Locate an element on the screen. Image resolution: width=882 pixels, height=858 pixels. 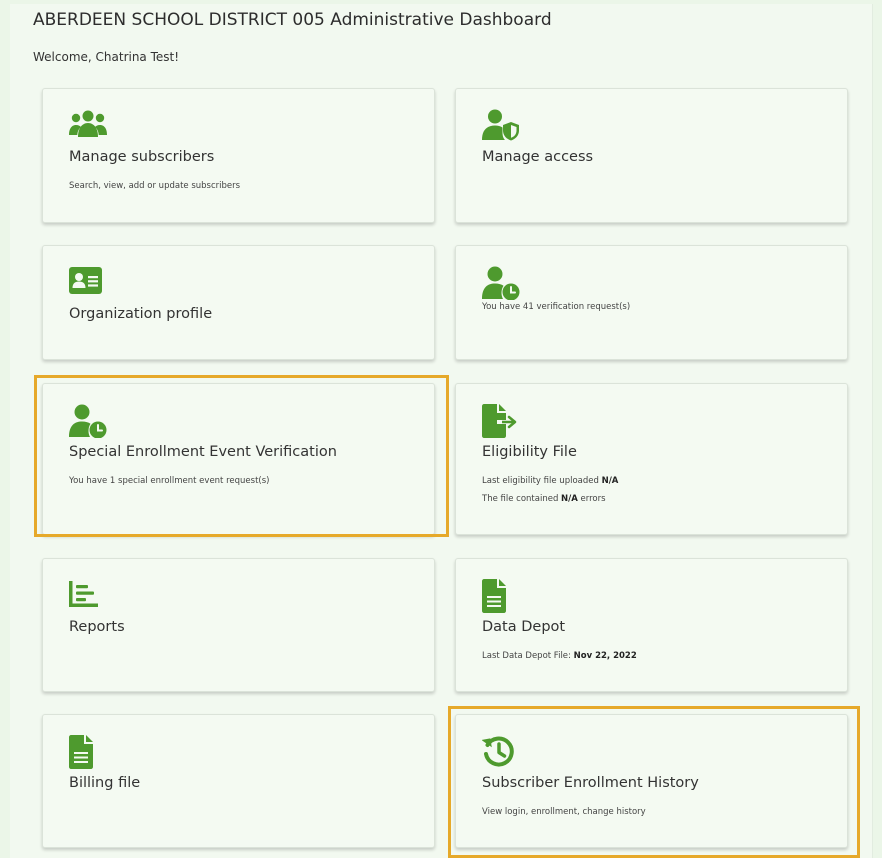
card-description: You have 41 verification request(s) is located at coordinates (556, 307).